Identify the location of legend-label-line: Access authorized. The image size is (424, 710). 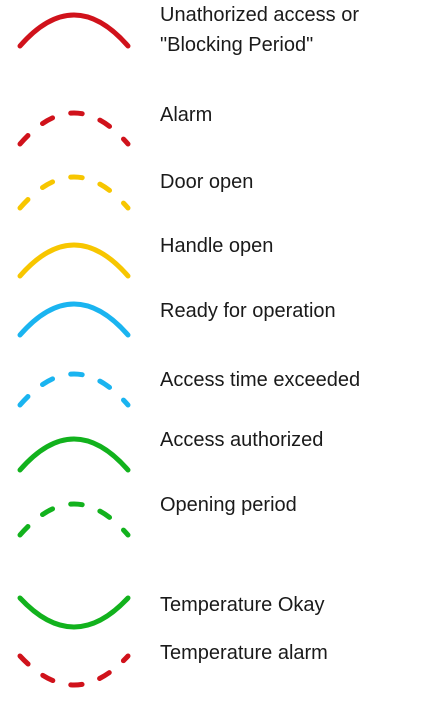
(242, 440).